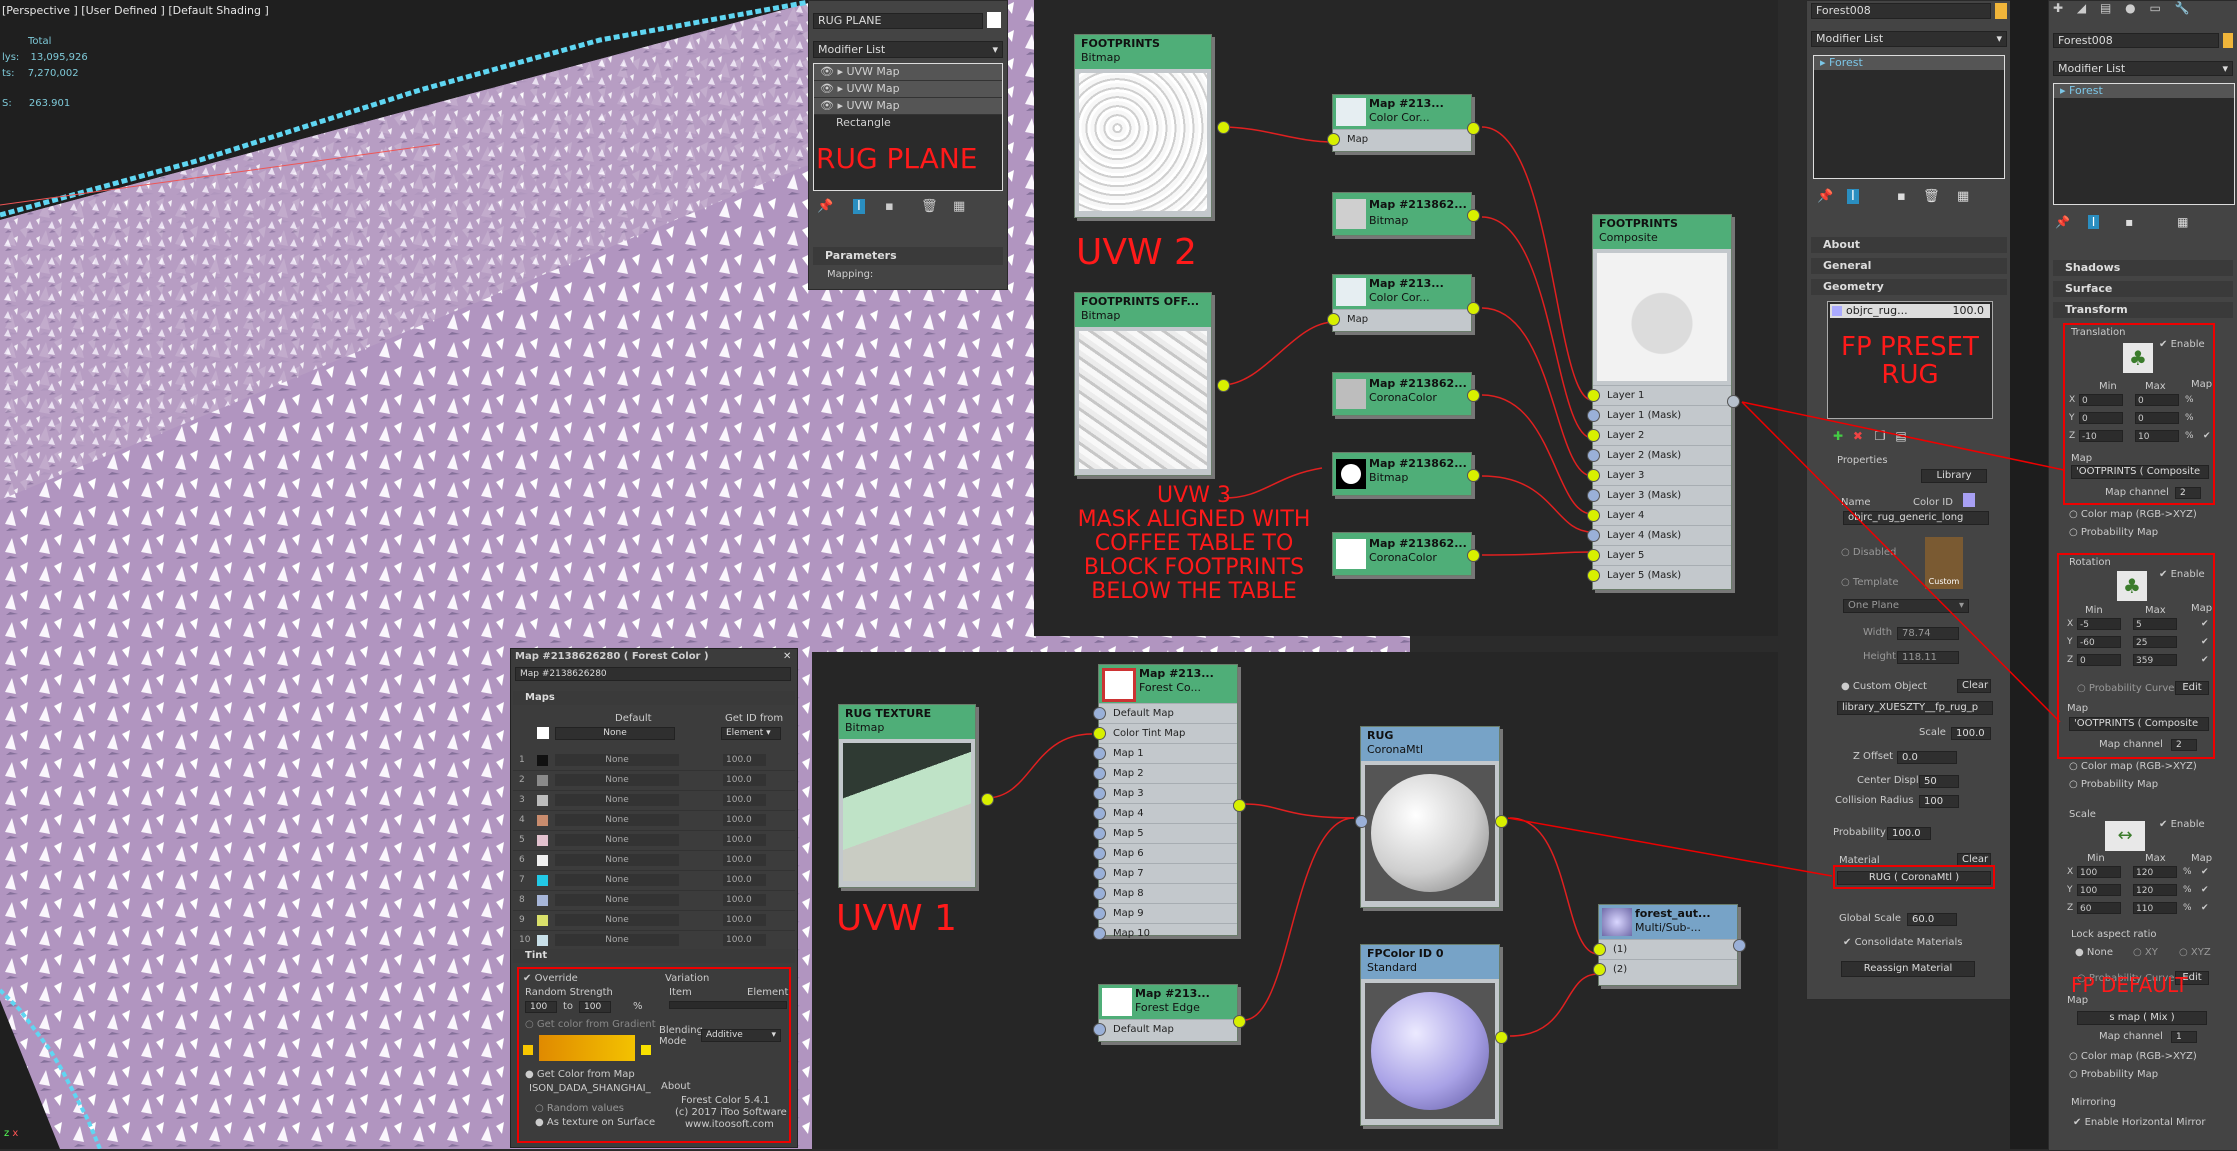 Image resolution: width=2237 pixels, height=1151 pixels. I want to click on color-id-swatch, so click(1969, 500).